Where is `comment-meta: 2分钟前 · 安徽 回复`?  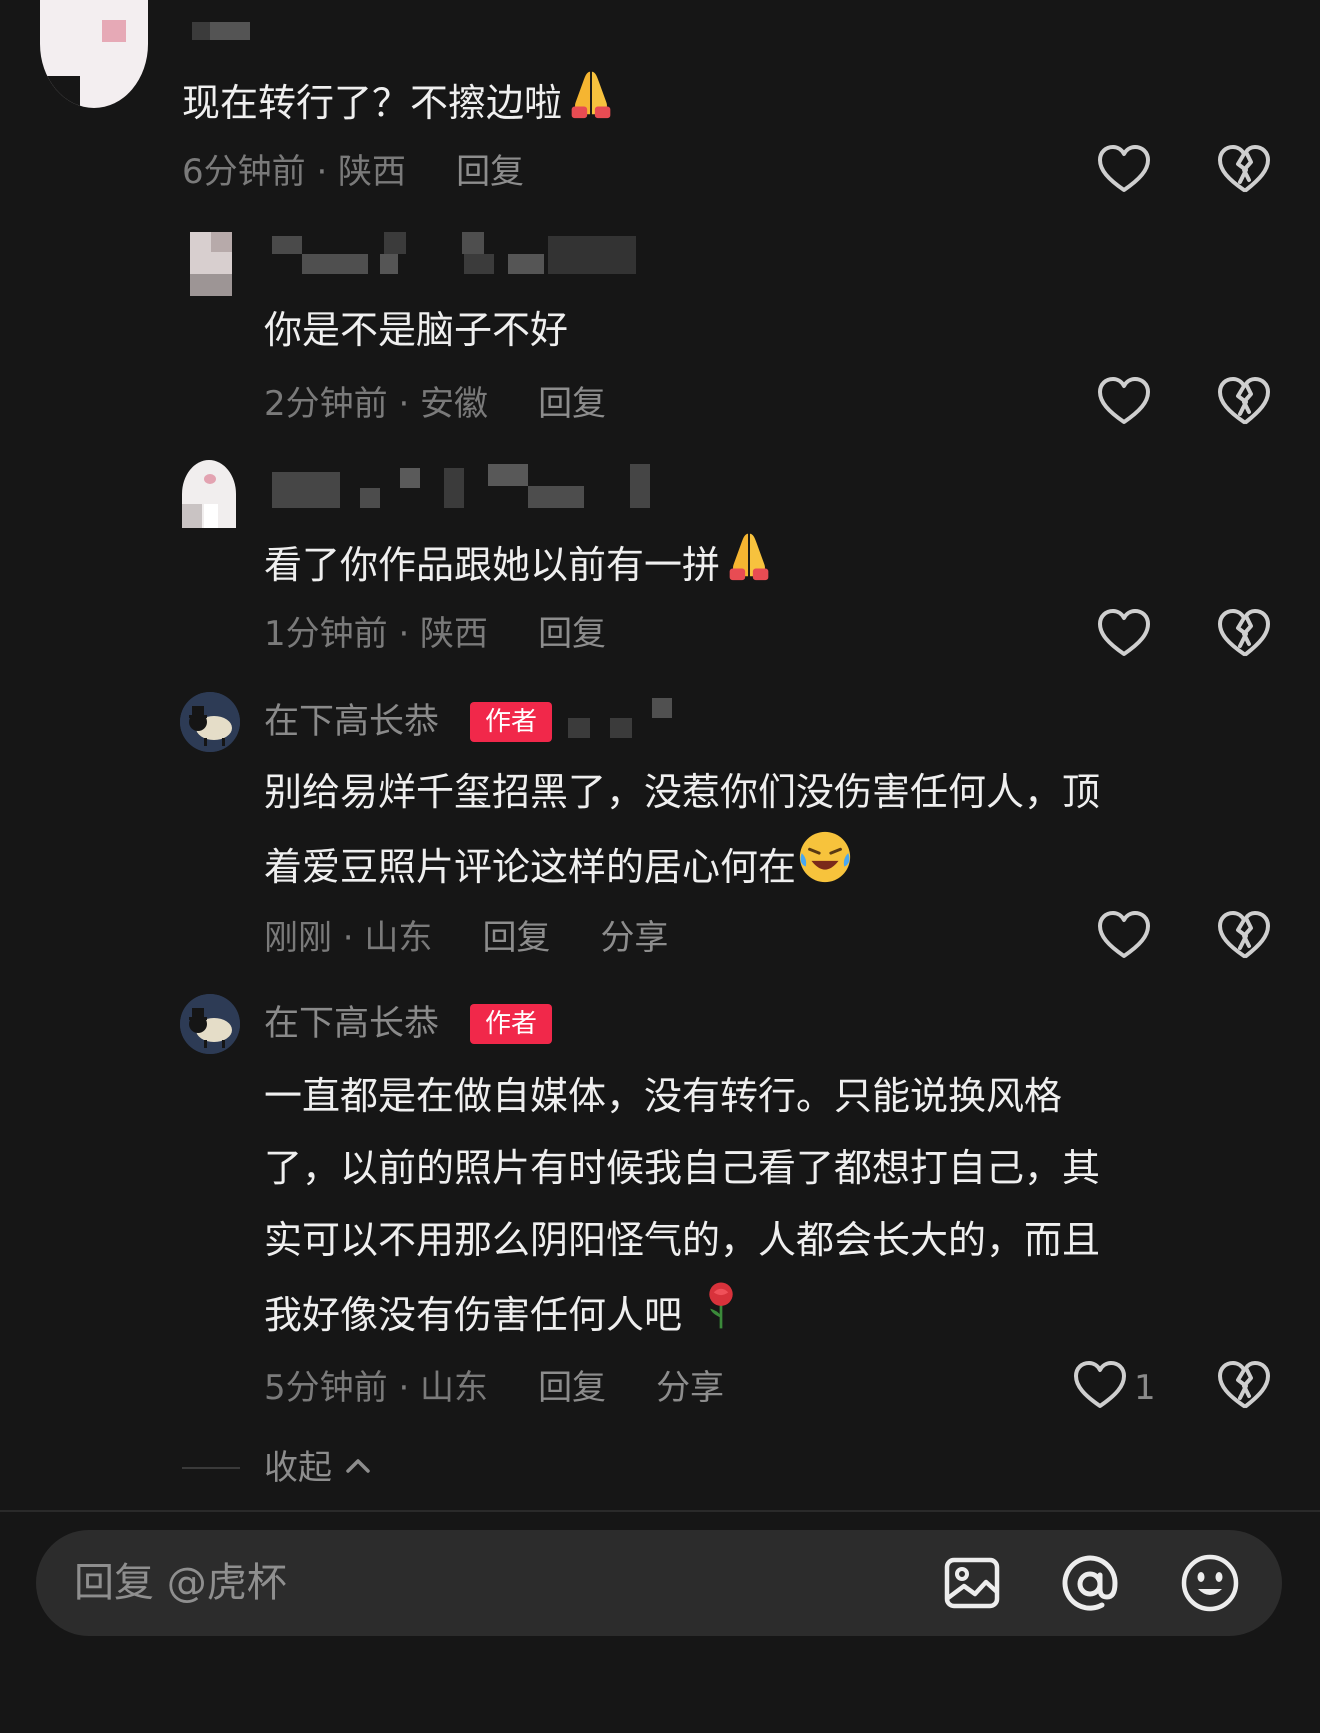
comment-meta: 2分钟前 · 安徽 回复 is located at coordinates (435, 404).